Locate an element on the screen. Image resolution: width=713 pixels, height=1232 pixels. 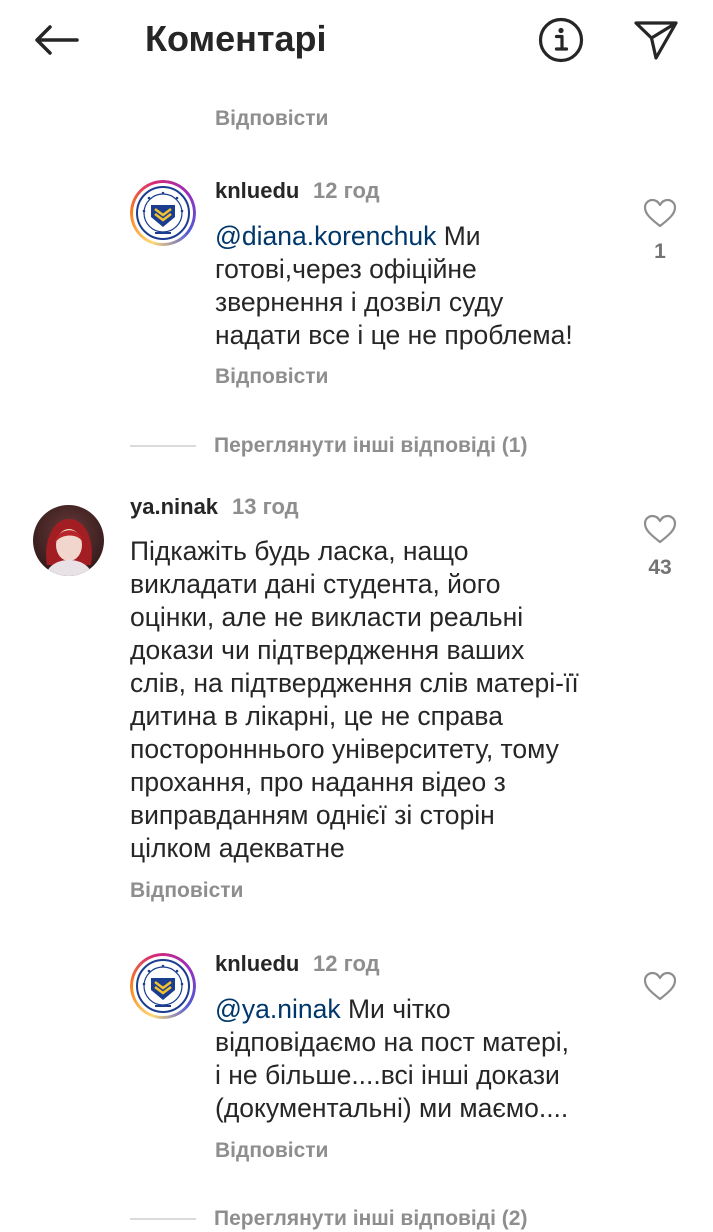
arrow-left-icon is located at coordinates (57, 40).